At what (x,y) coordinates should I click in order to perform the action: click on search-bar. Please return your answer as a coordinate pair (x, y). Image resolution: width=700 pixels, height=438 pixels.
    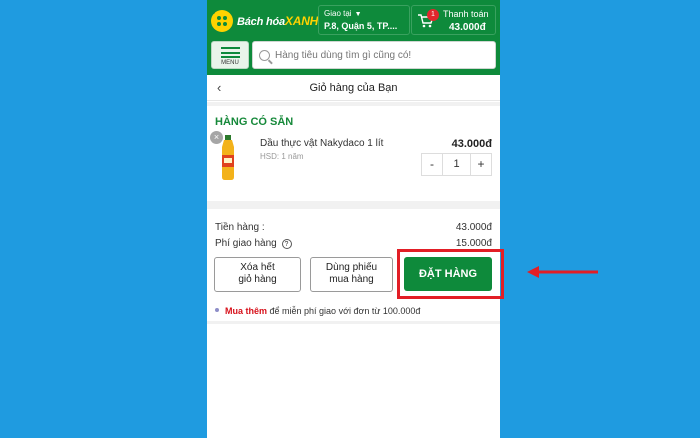
    Looking at the image, I should click on (374, 55).